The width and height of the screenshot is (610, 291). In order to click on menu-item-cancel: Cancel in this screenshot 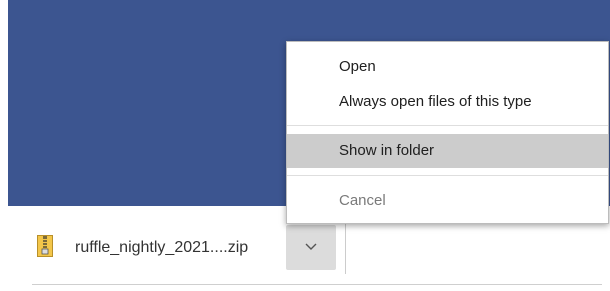, I will do `click(447, 201)`.